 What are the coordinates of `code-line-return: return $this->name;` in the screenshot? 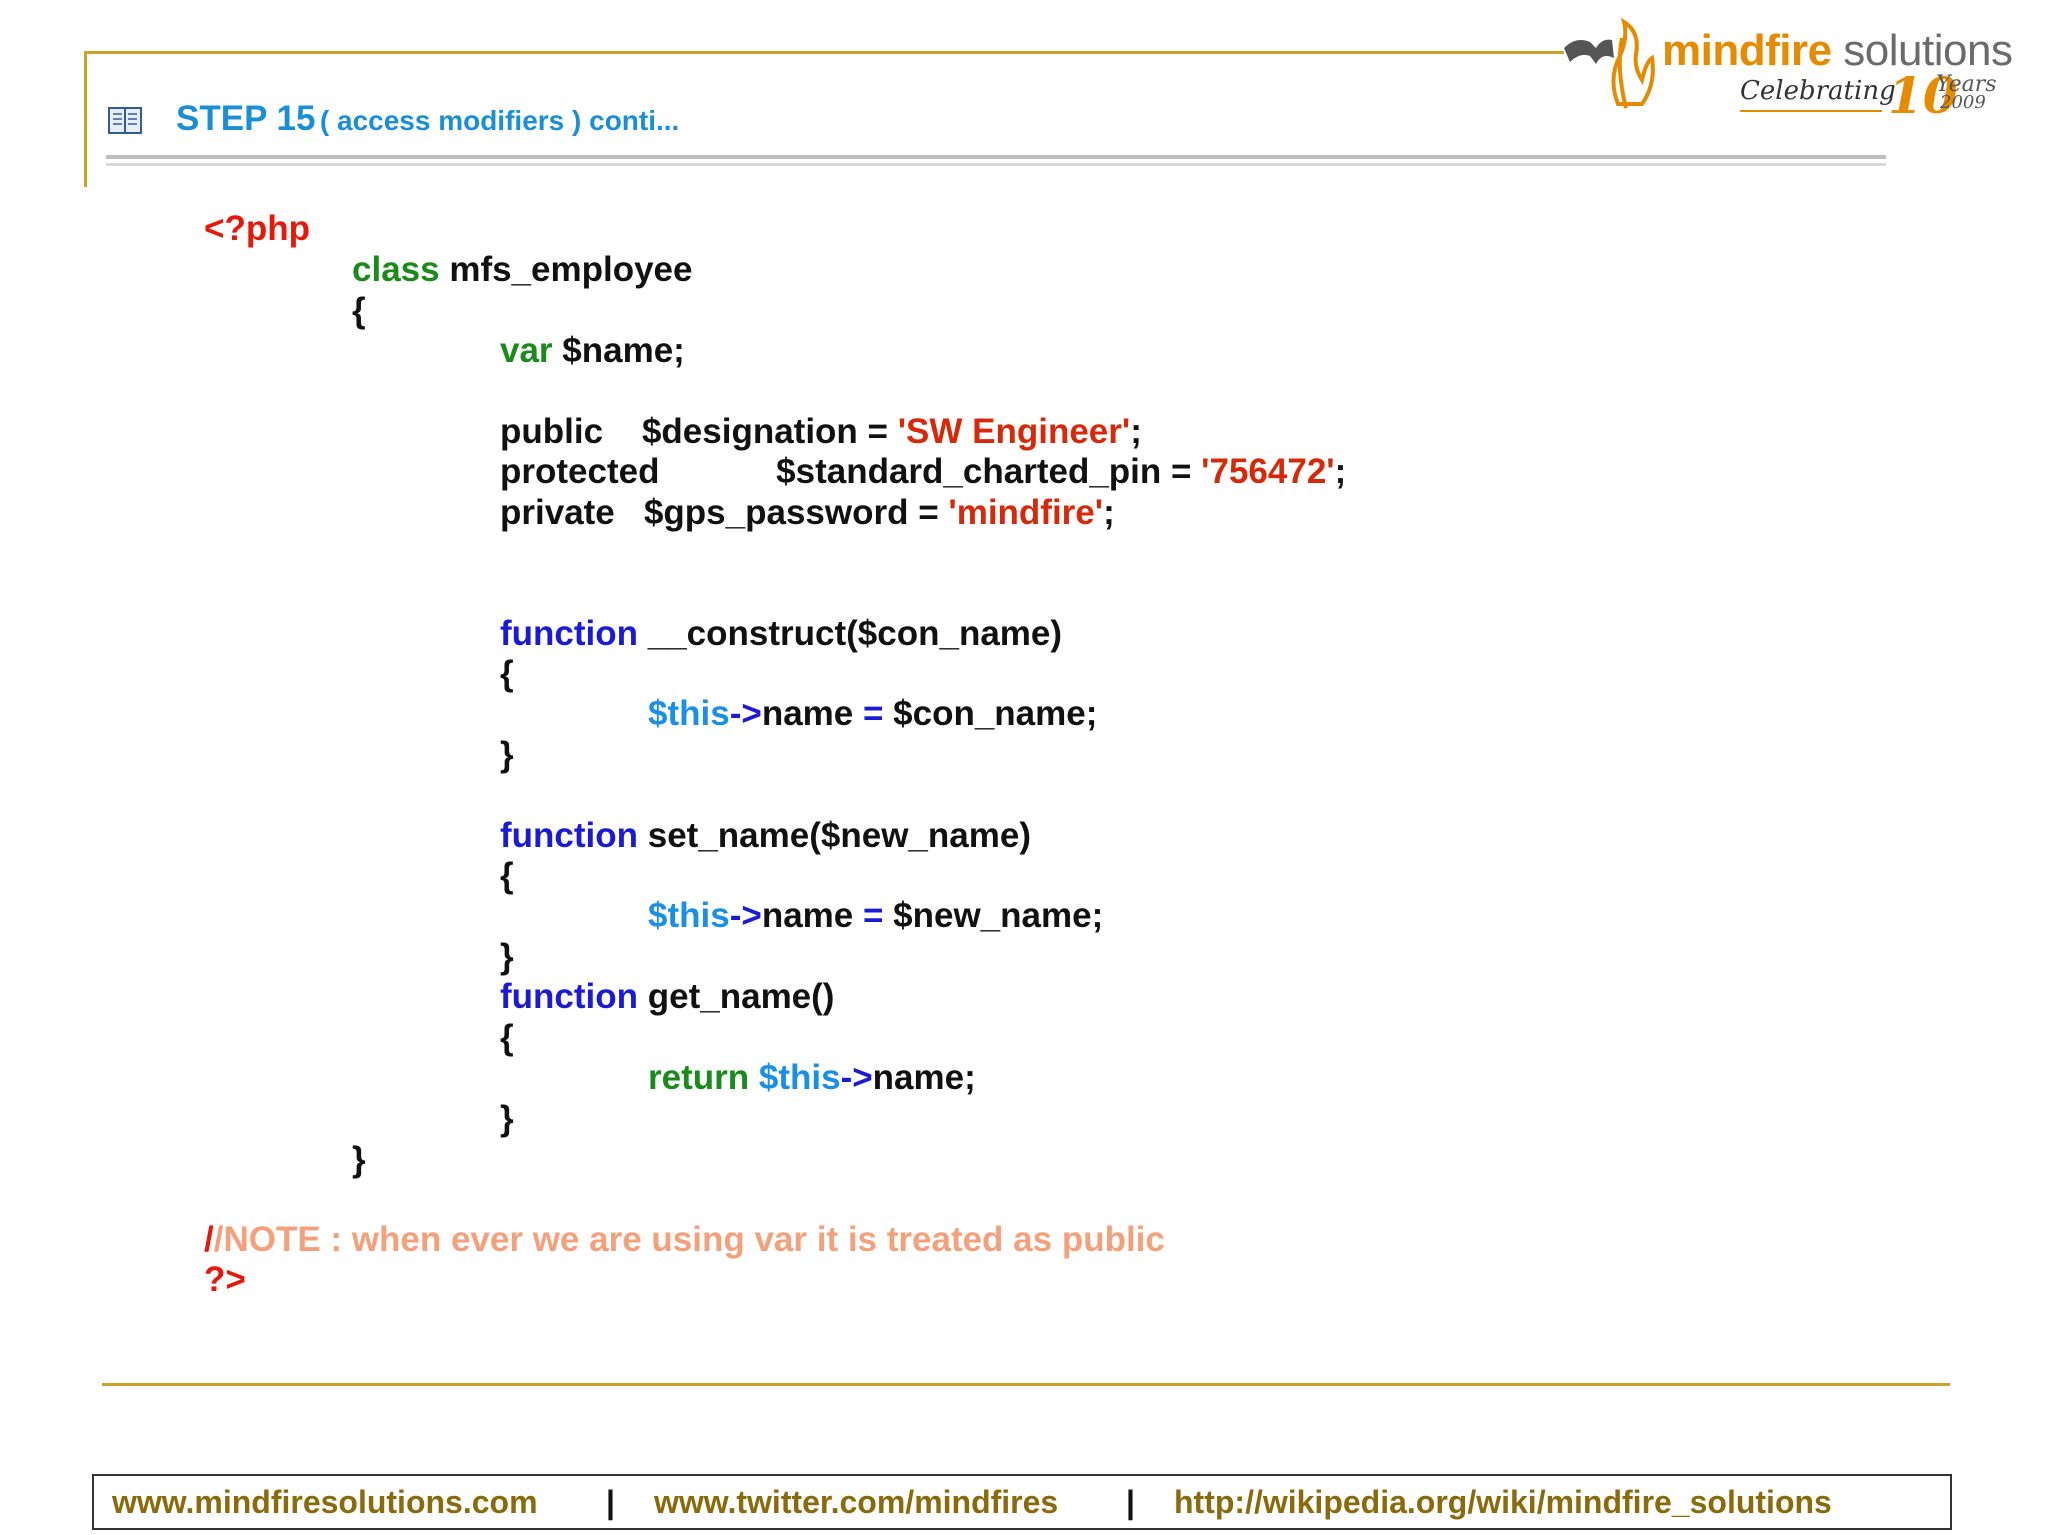 It's located at (812, 1078).